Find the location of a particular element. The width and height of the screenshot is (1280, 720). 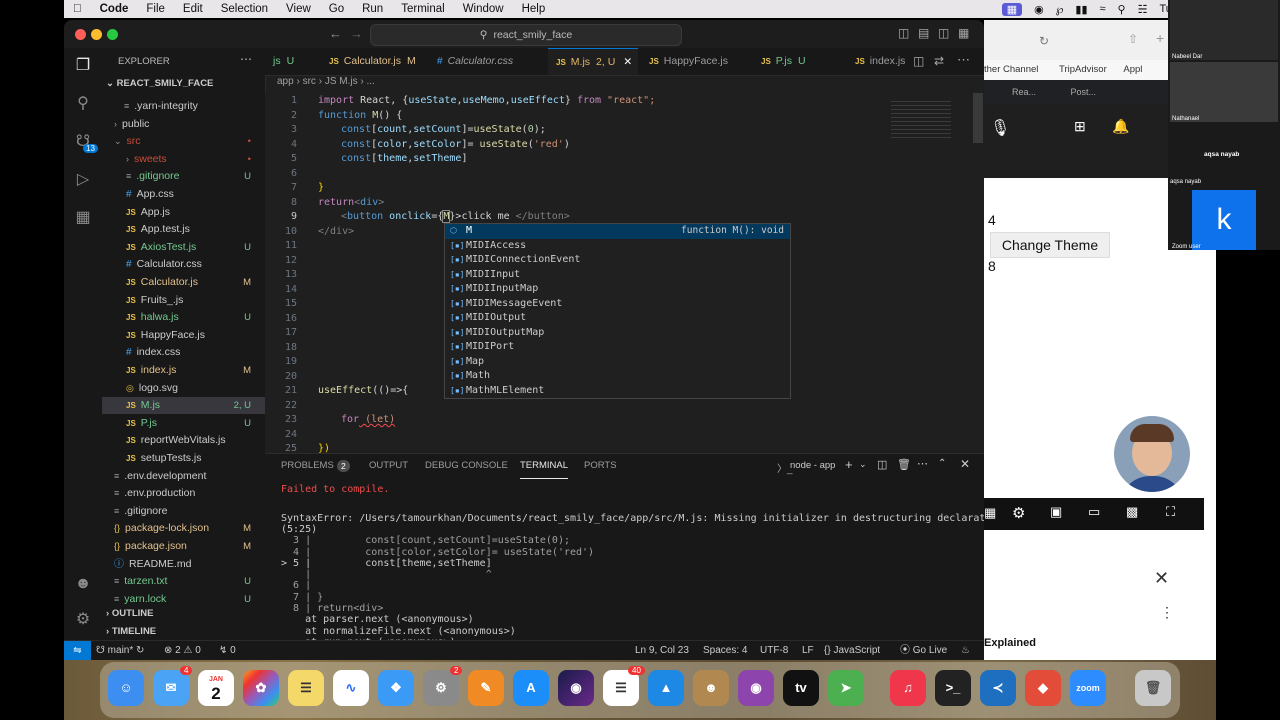

file-tree-item: ⓘ README.md is located at coordinates (183, 564).